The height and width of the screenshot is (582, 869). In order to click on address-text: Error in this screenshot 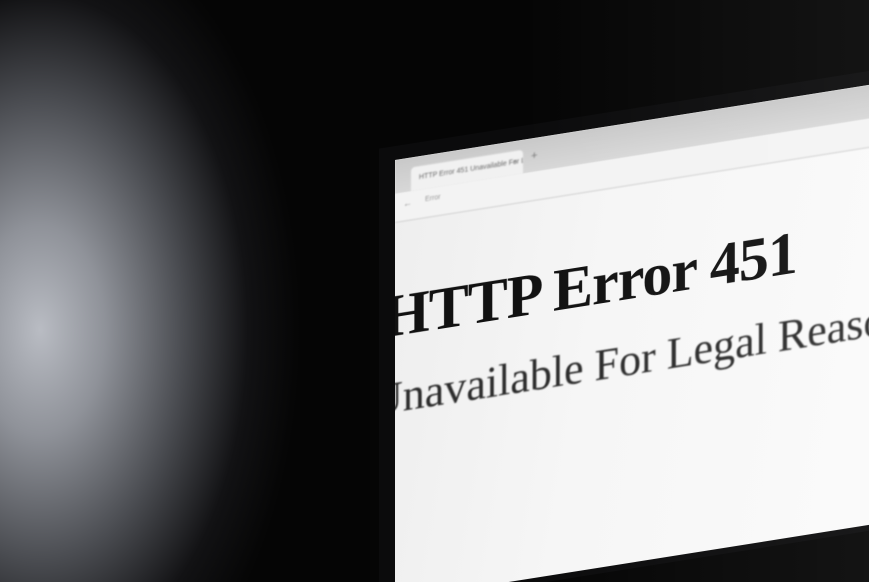, I will do `click(433, 198)`.